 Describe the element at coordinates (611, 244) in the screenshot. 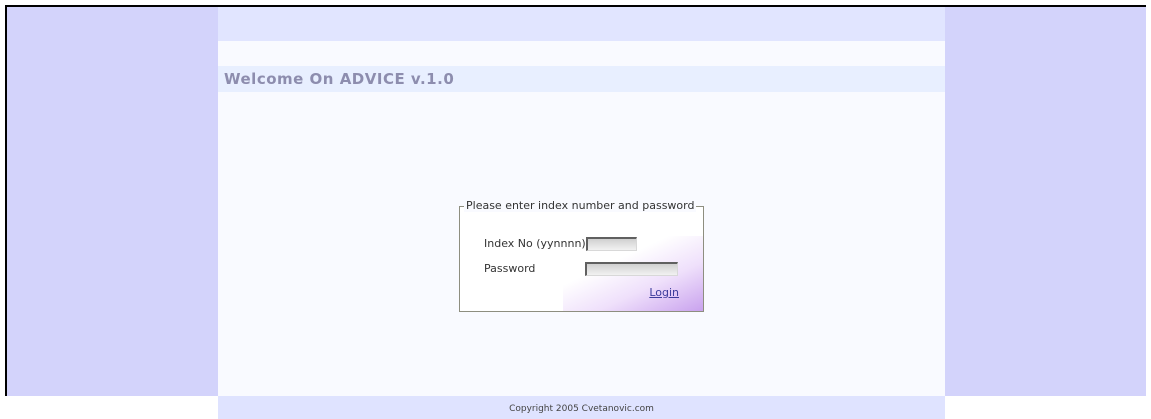

I see `index-number-input` at that location.